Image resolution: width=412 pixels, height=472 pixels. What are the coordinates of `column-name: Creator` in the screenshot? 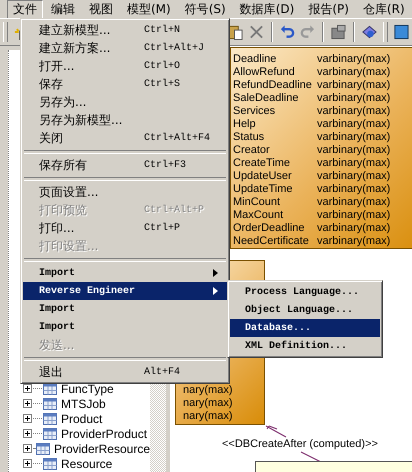 It's located at (251, 150).